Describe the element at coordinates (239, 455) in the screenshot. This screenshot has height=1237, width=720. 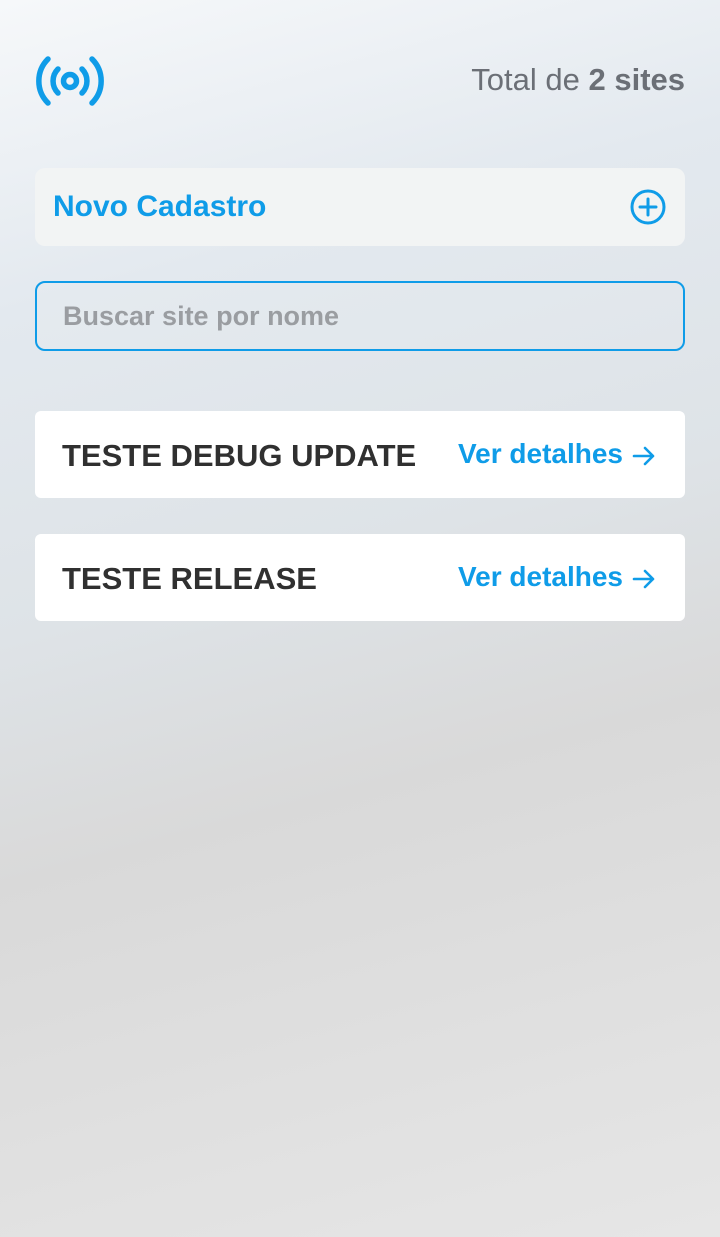
I see `site-name: TESTE DEBUG UPDATE` at that location.